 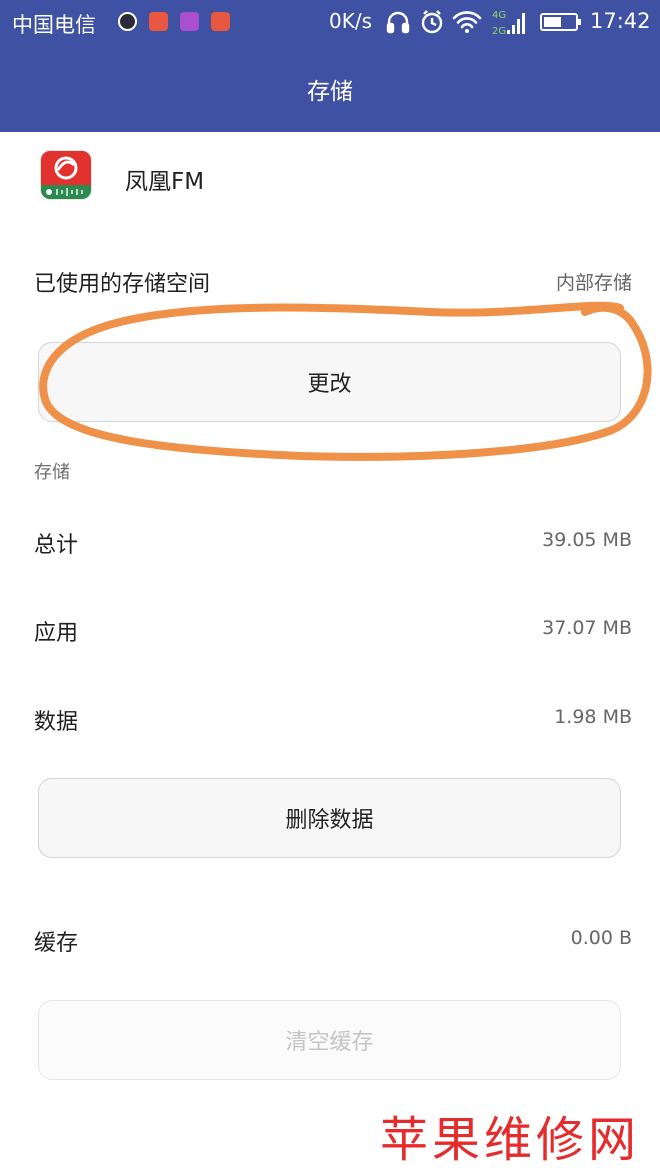 I want to click on alarm-icon, so click(x=432, y=22).